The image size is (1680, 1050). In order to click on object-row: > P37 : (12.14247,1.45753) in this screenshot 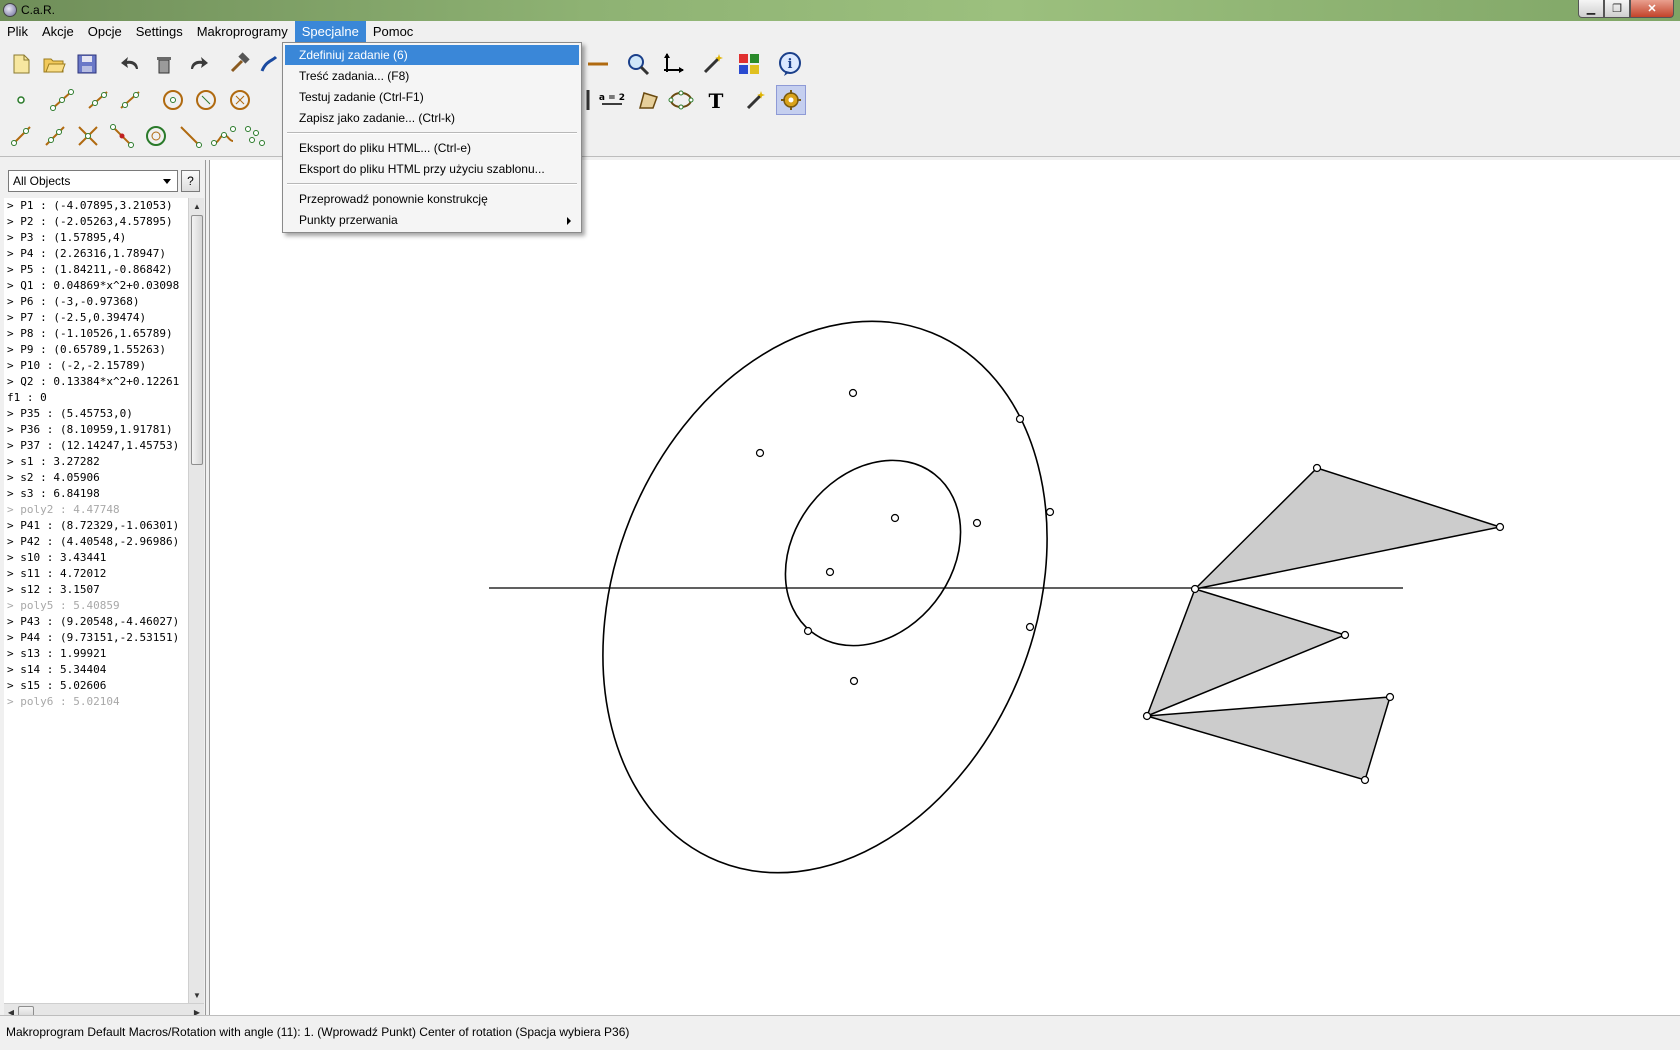, I will do `click(96, 446)`.